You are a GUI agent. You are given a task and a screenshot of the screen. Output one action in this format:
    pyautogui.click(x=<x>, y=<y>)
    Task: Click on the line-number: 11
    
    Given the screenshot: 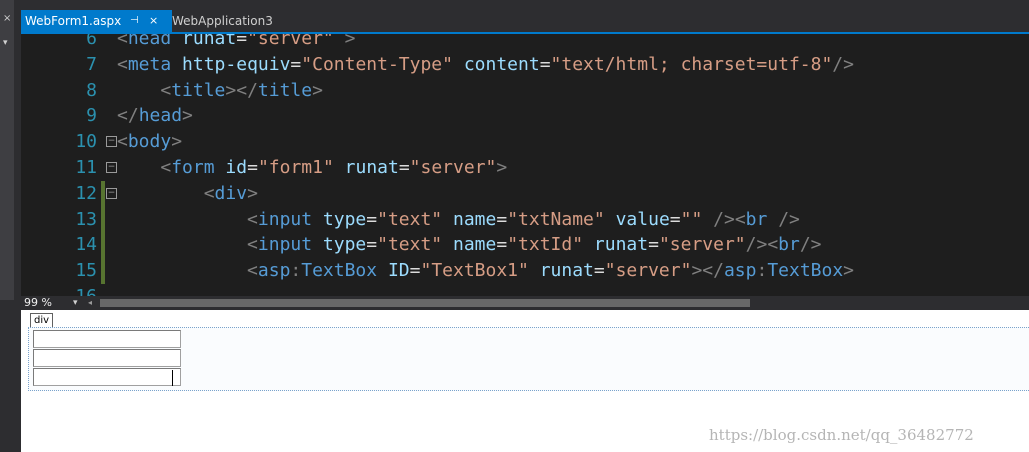 What is the action you would take?
    pyautogui.click(x=86, y=167)
    